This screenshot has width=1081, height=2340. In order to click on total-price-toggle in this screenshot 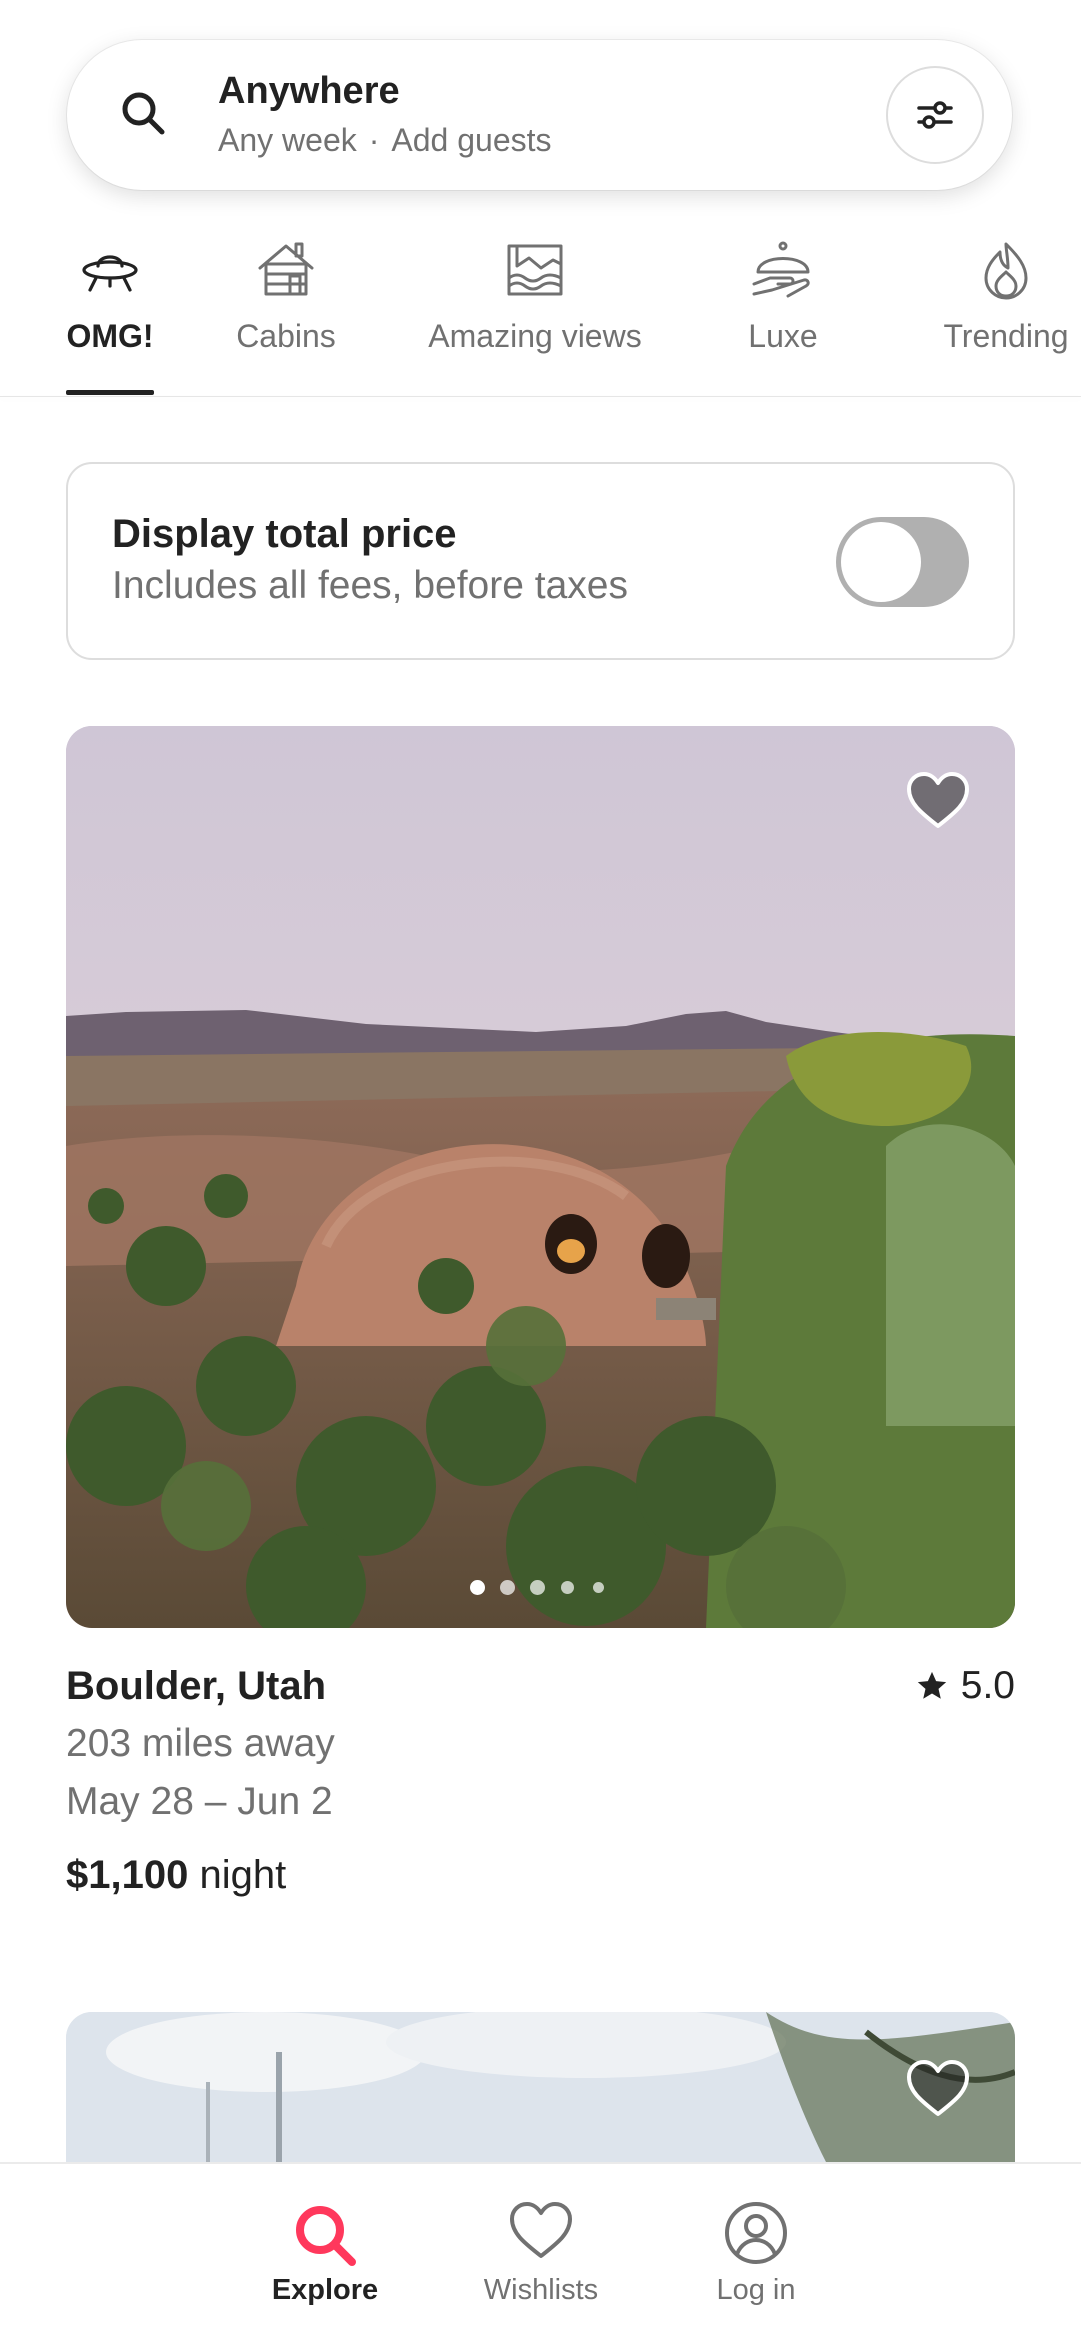, I will do `click(902, 562)`.